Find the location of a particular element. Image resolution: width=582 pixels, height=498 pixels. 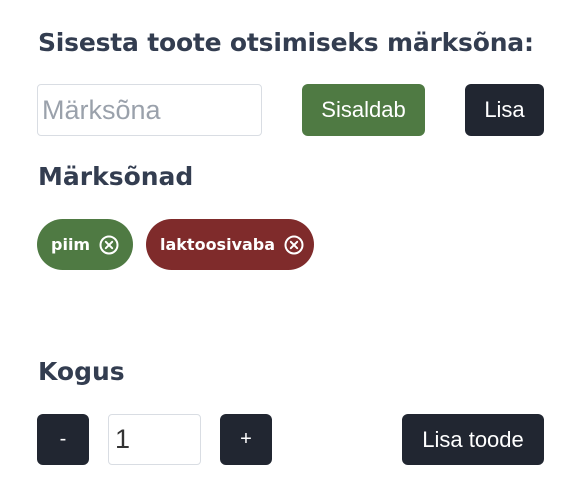

add-keyword-button: Lisa is located at coordinates (504, 110).